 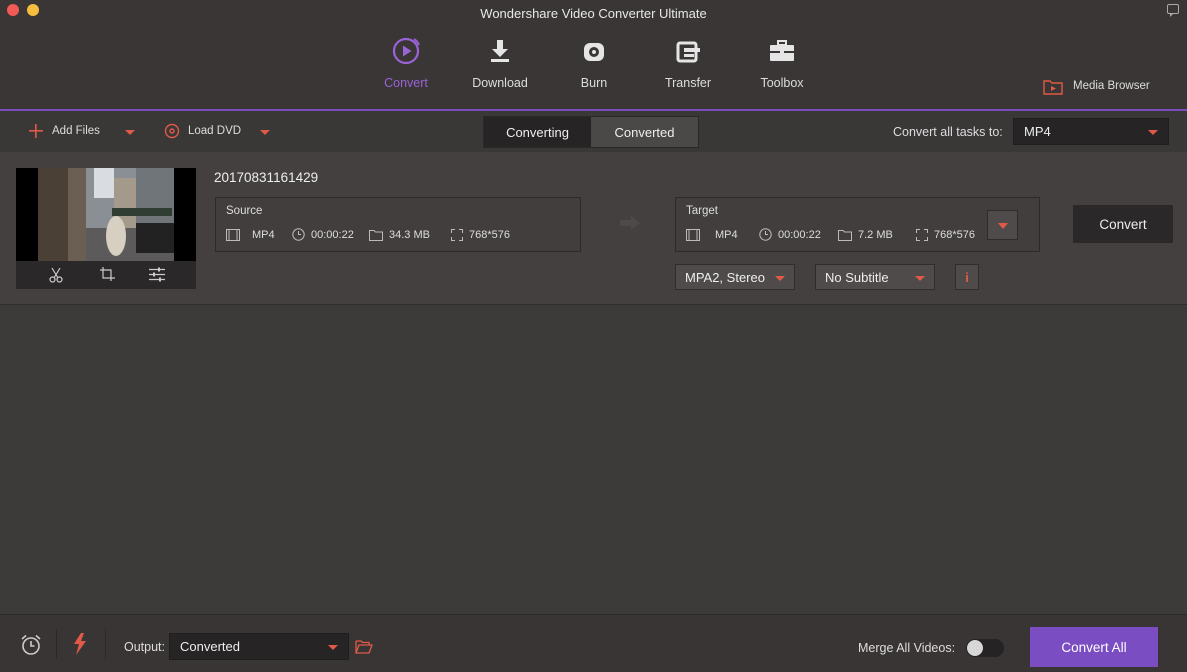 What do you see at coordinates (726, 234) in the screenshot?
I see `target-format: MP4` at bounding box center [726, 234].